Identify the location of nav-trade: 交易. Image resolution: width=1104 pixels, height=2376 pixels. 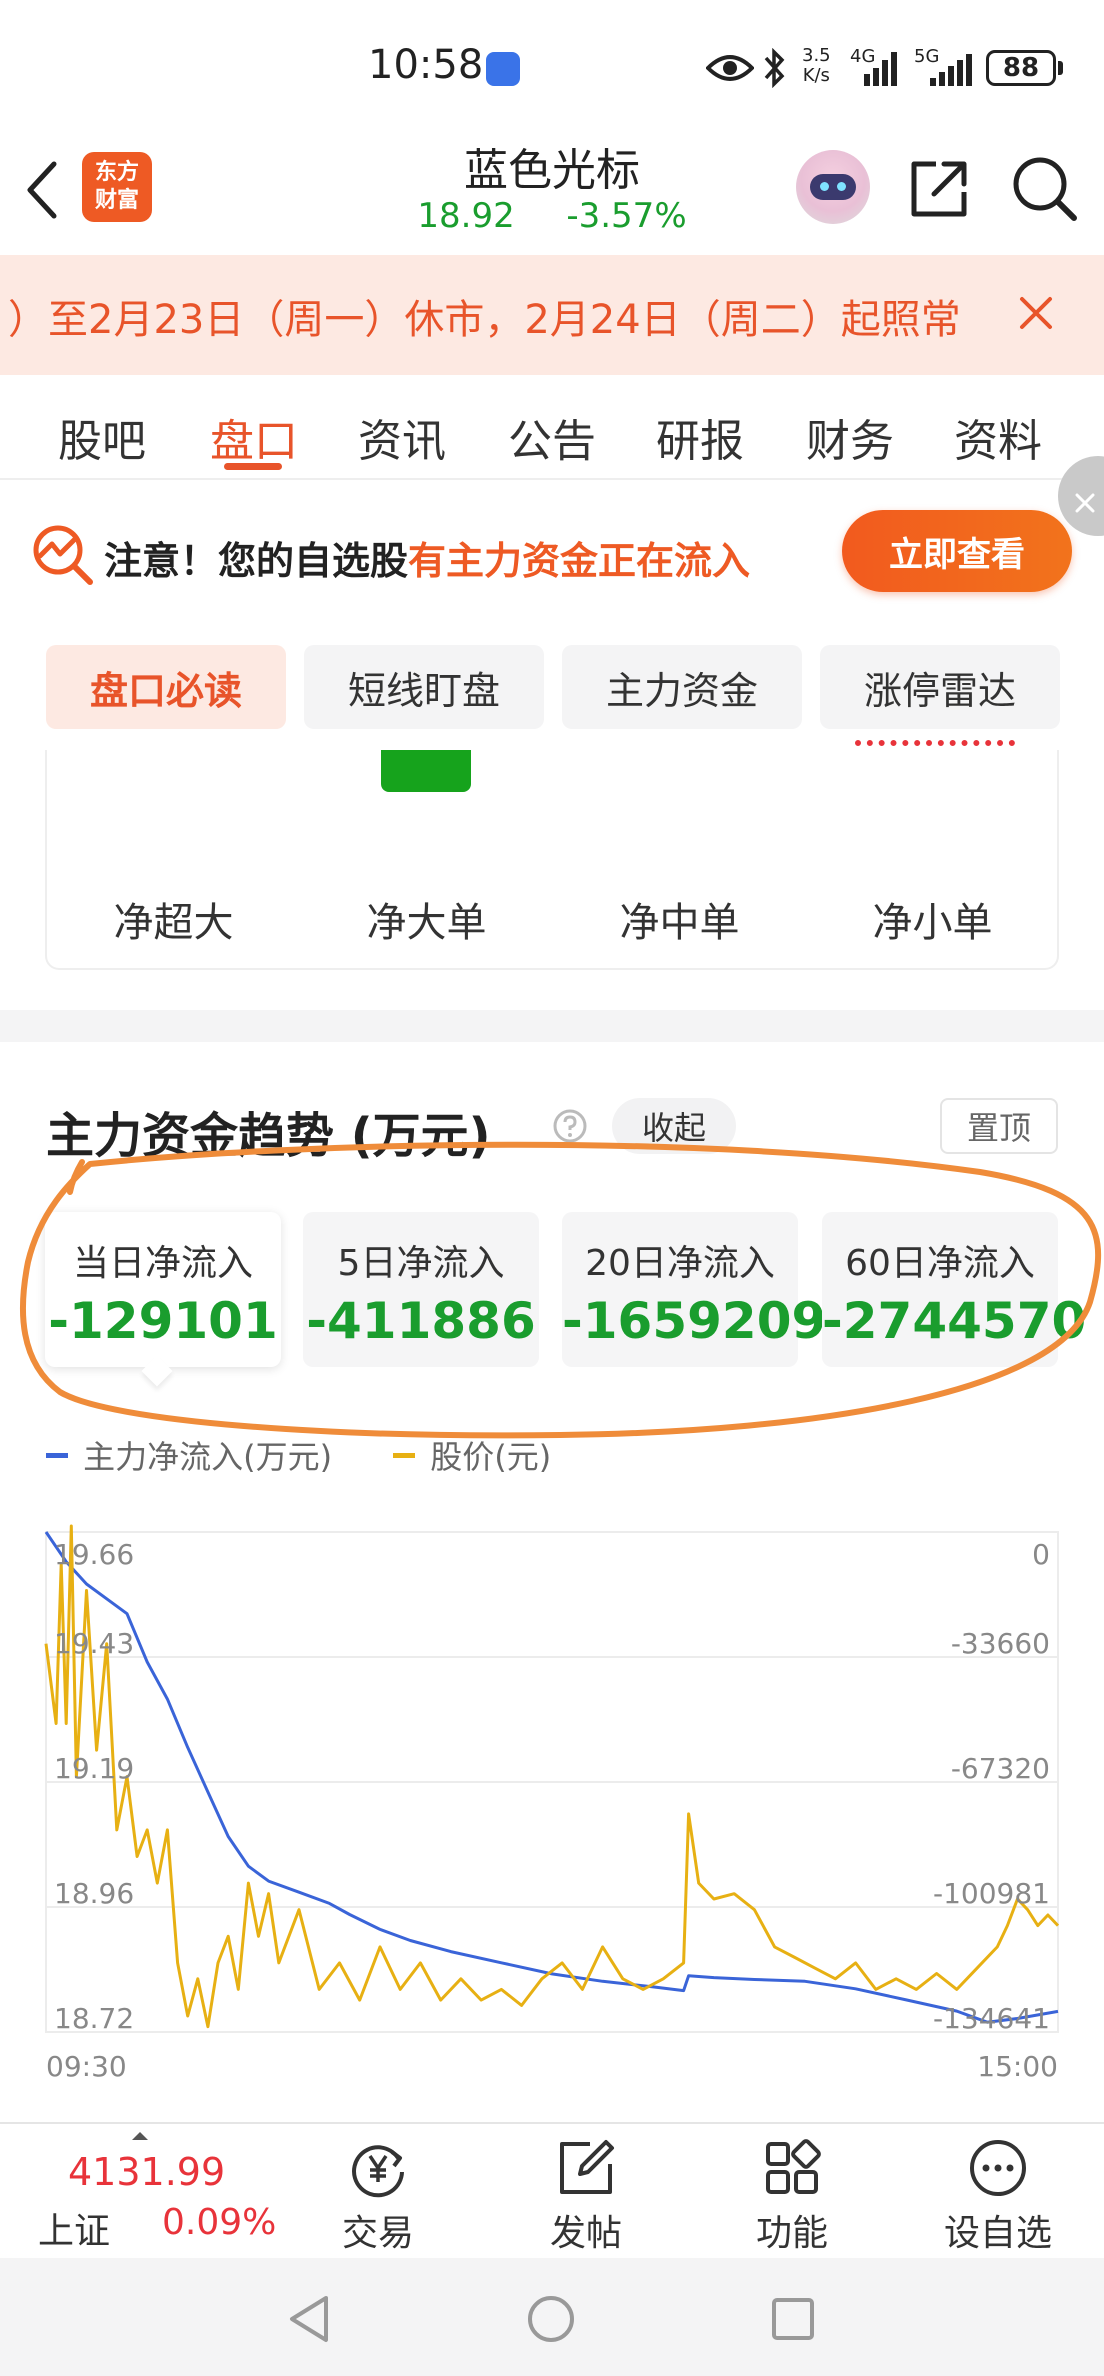
(378, 2192).